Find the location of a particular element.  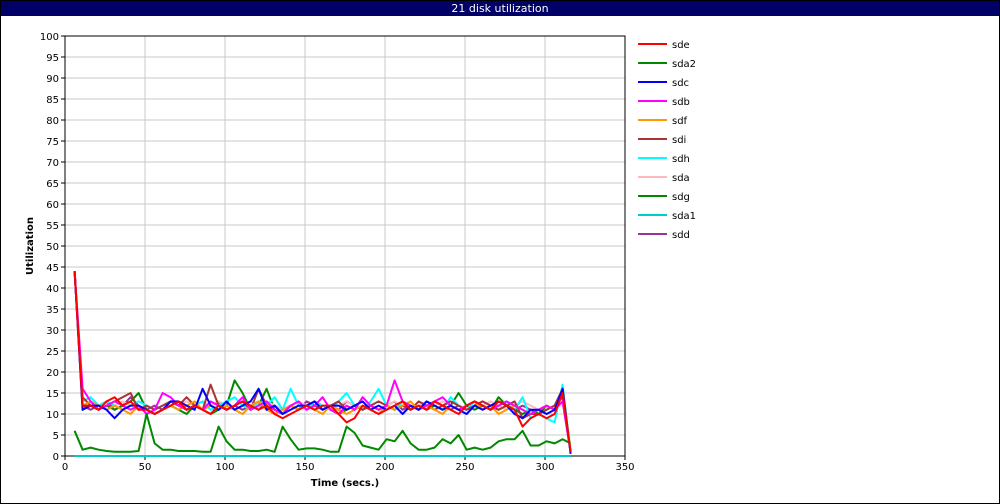

y-tick-label: 55 is located at coordinates (52, 226).